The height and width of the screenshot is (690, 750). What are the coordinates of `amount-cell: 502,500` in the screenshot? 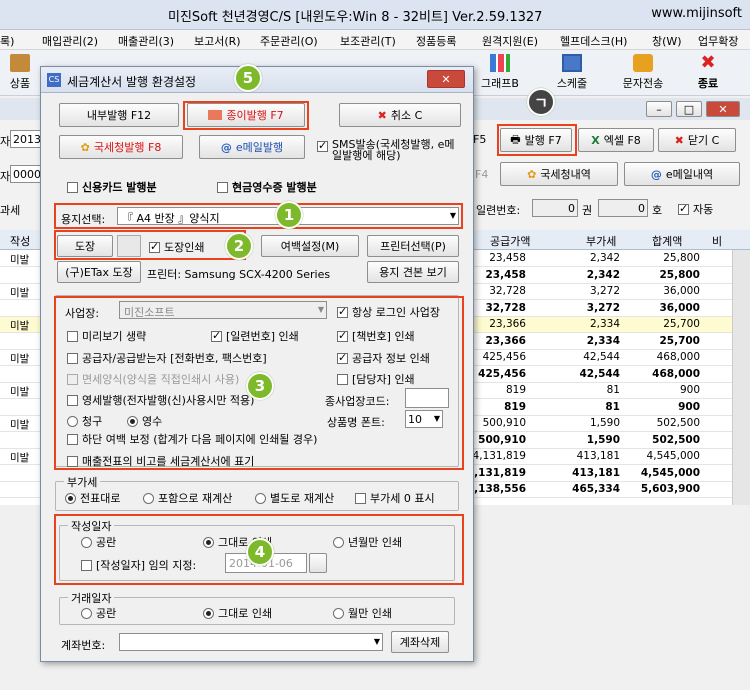 It's located at (676, 439).